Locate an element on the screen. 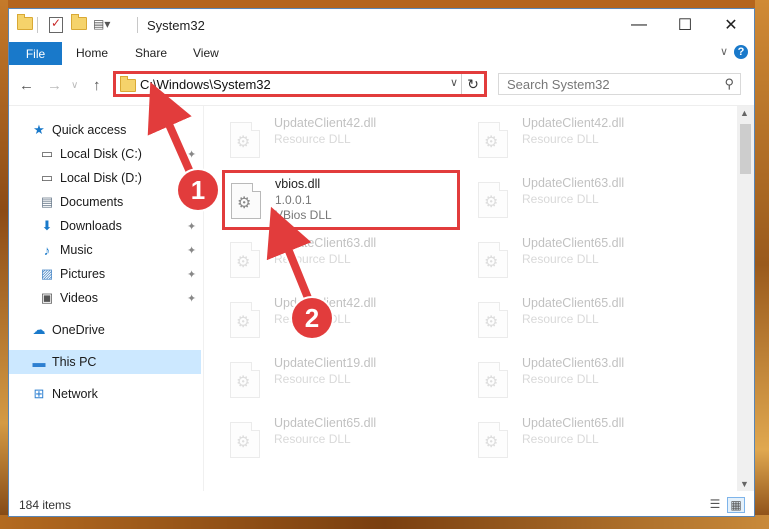 The image size is (769, 529). expand-ribbon-icon: ∨ is located at coordinates (724, 51).